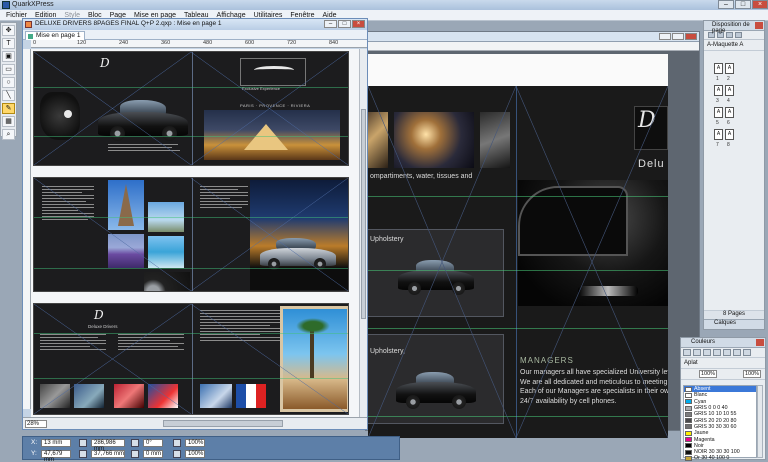 The height and width of the screenshot is (462, 768). What do you see at coordinates (665, 36) in the screenshot?
I see `bg-minimize-button` at bounding box center [665, 36].